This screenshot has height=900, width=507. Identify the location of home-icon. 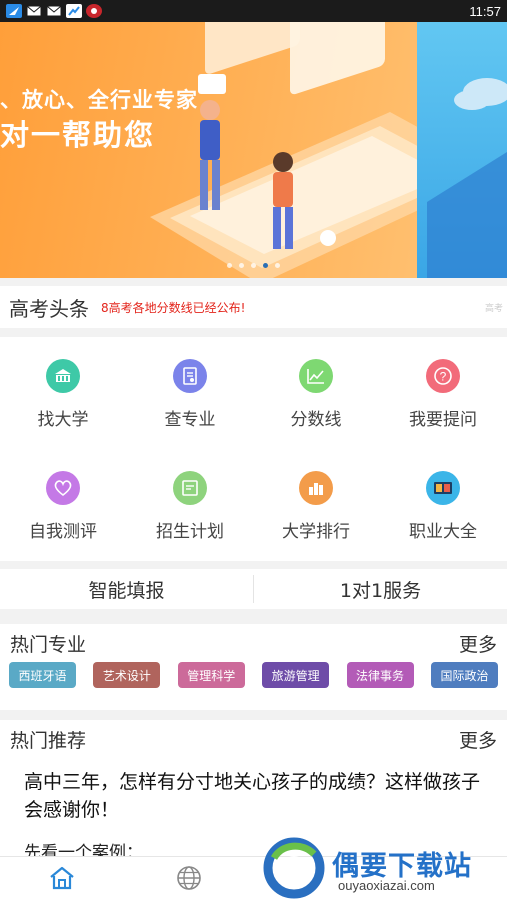
(62, 878).